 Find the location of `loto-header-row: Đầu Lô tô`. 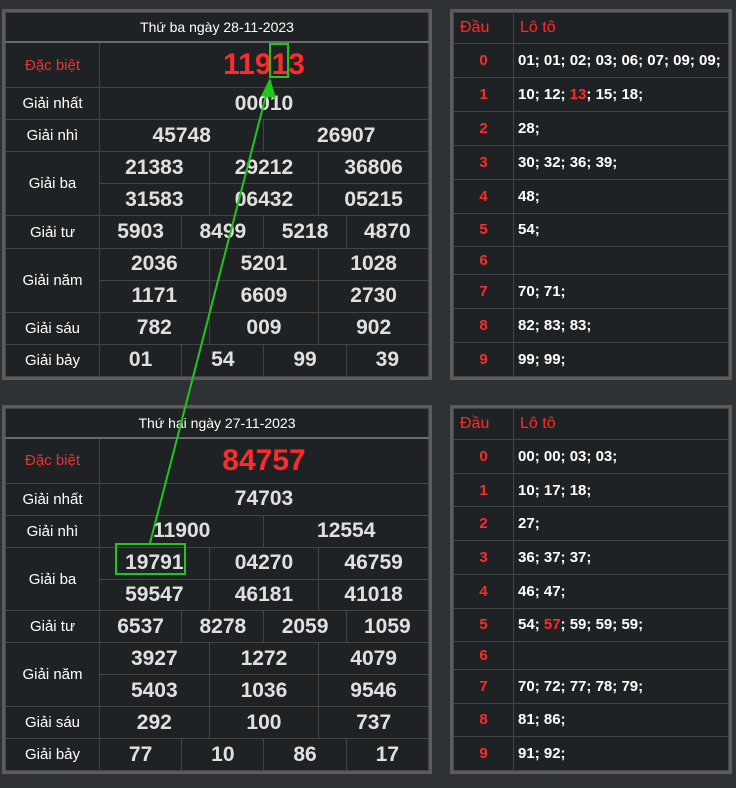

loto-header-row: Đầu Lô tô is located at coordinates (591, 424).